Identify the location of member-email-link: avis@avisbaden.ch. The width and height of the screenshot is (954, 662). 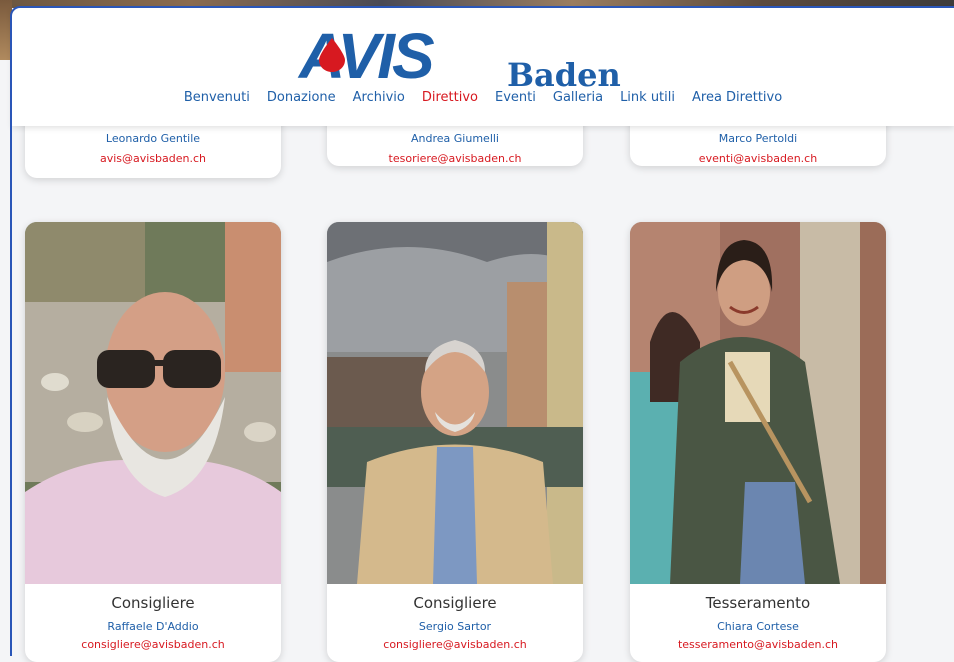
(153, 158).